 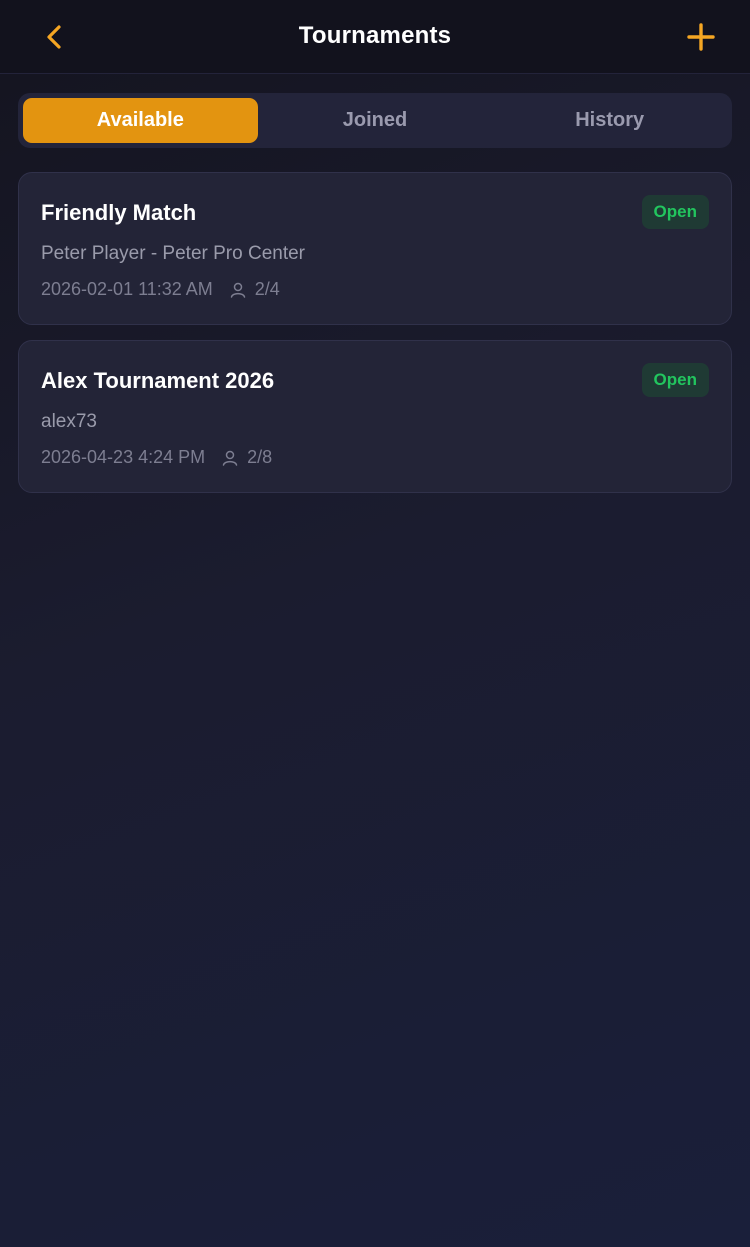 I want to click on tab-bar: Available Joined History, so click(x=375, y=120).